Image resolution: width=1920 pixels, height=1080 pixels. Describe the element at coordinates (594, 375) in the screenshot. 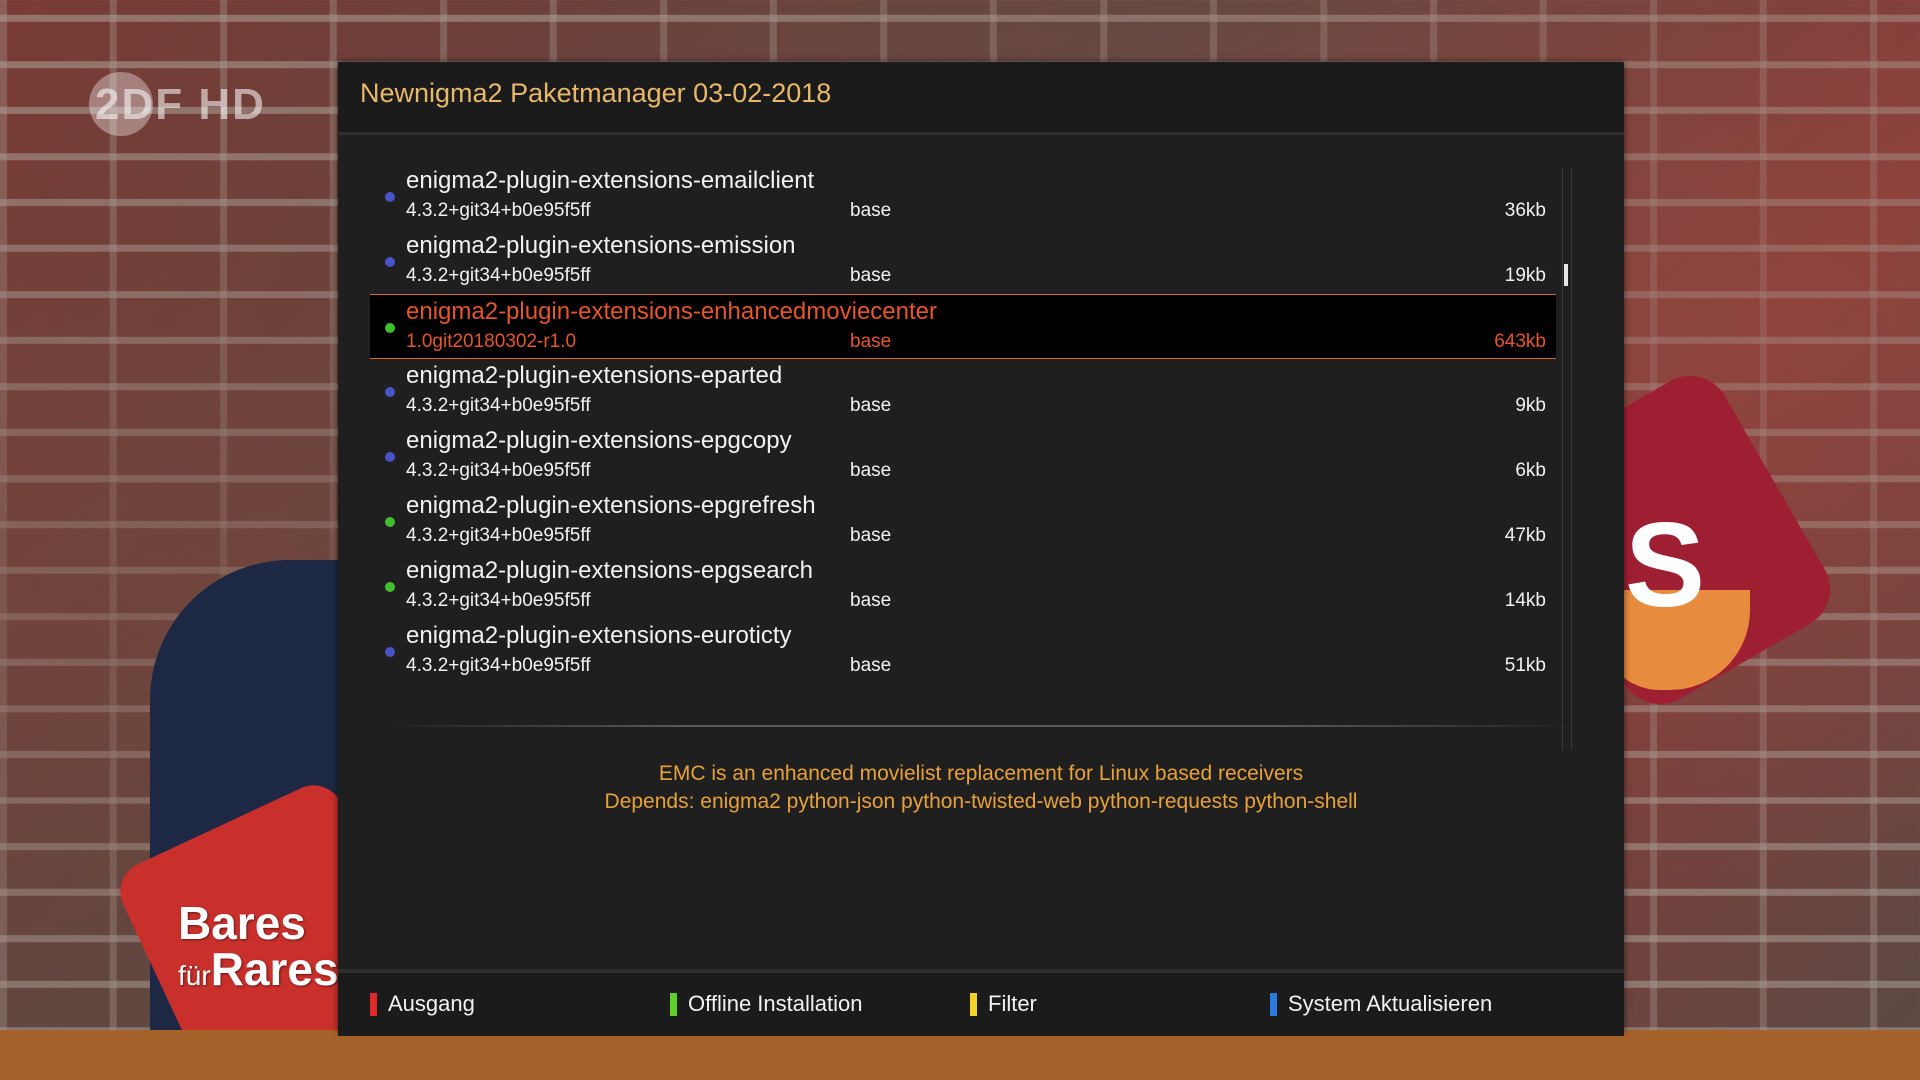

I see `package-name: enigma2-plugin-extensions-eparted` at that location.